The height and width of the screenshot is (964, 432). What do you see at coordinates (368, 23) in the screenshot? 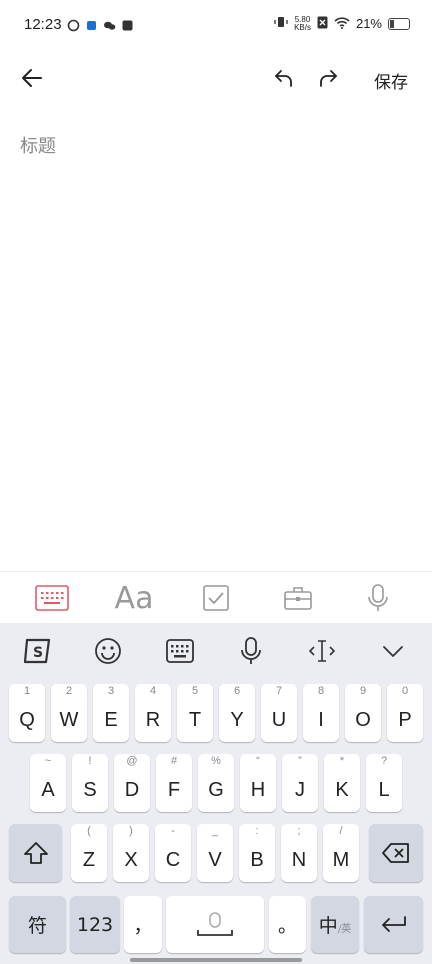
I see `battery-percent: 21%` at bounding box center [368, 23].